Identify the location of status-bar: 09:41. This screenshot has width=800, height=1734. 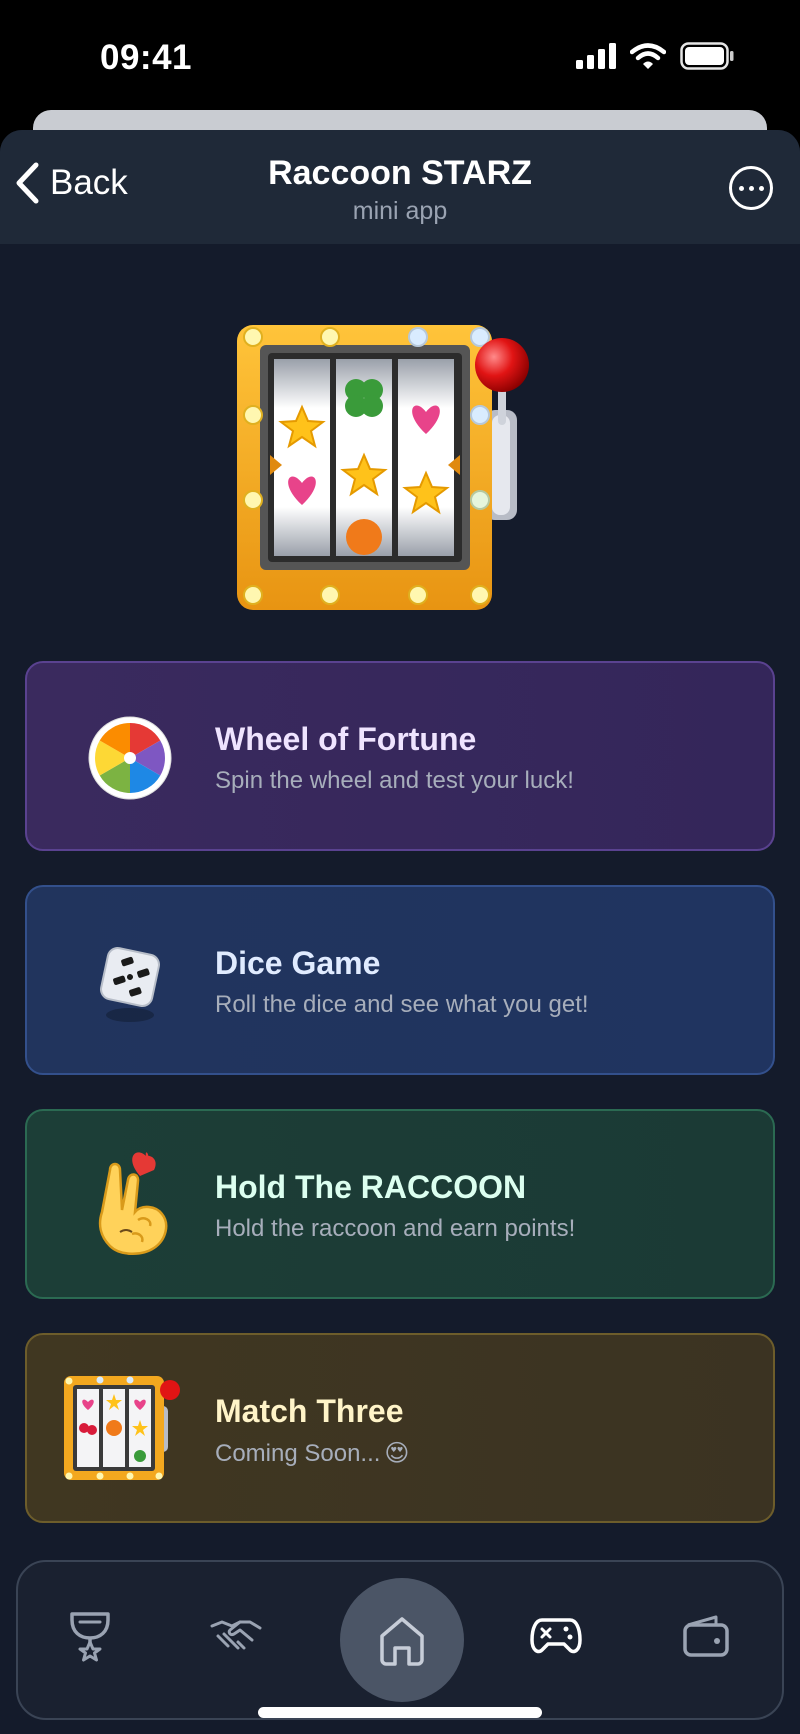
(400, 55).